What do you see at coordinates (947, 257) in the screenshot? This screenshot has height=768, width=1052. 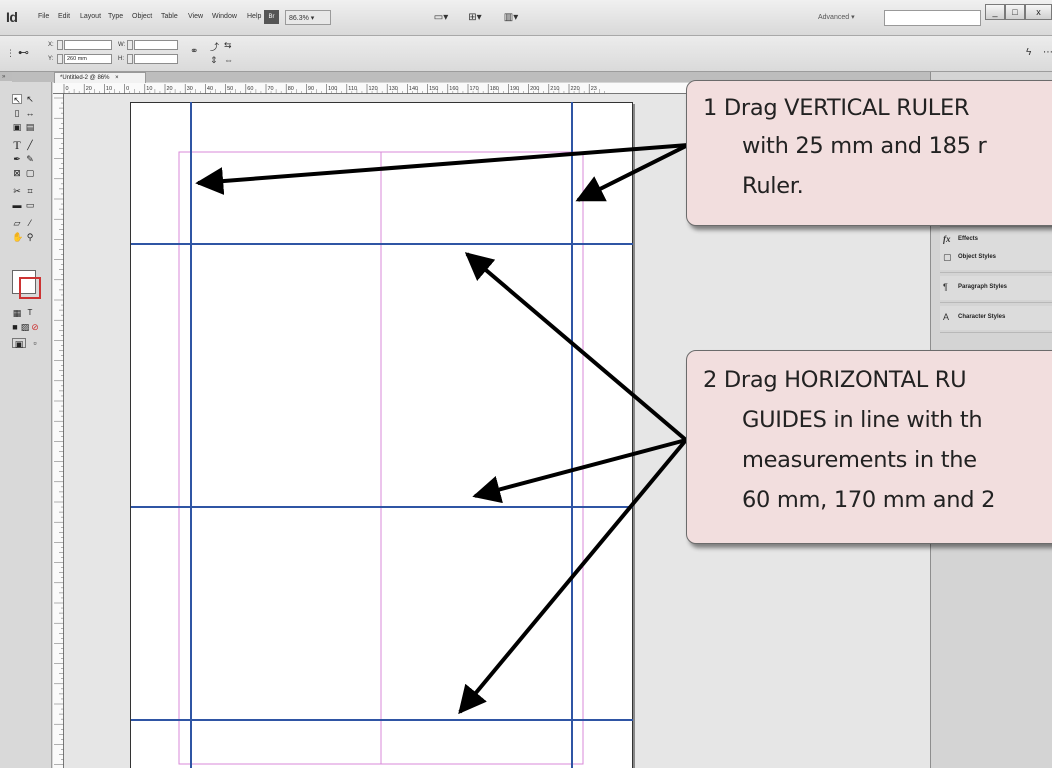 I see `object-styles-icon: ▢` at bounding box center [947, 257].